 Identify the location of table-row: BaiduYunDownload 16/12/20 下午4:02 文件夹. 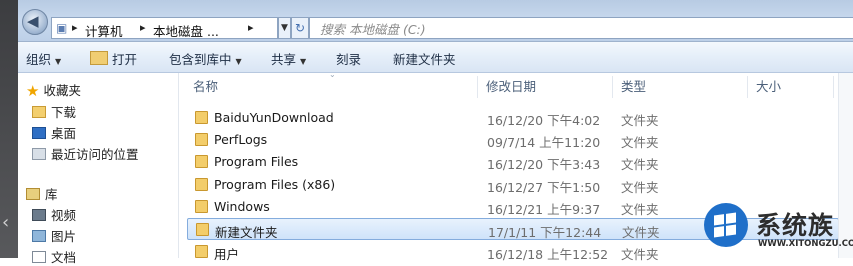
(513, 118).